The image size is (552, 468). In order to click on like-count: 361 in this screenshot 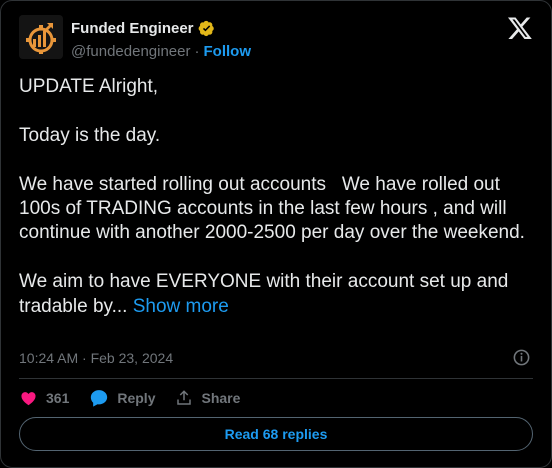, I will do `click(58, 398)`.